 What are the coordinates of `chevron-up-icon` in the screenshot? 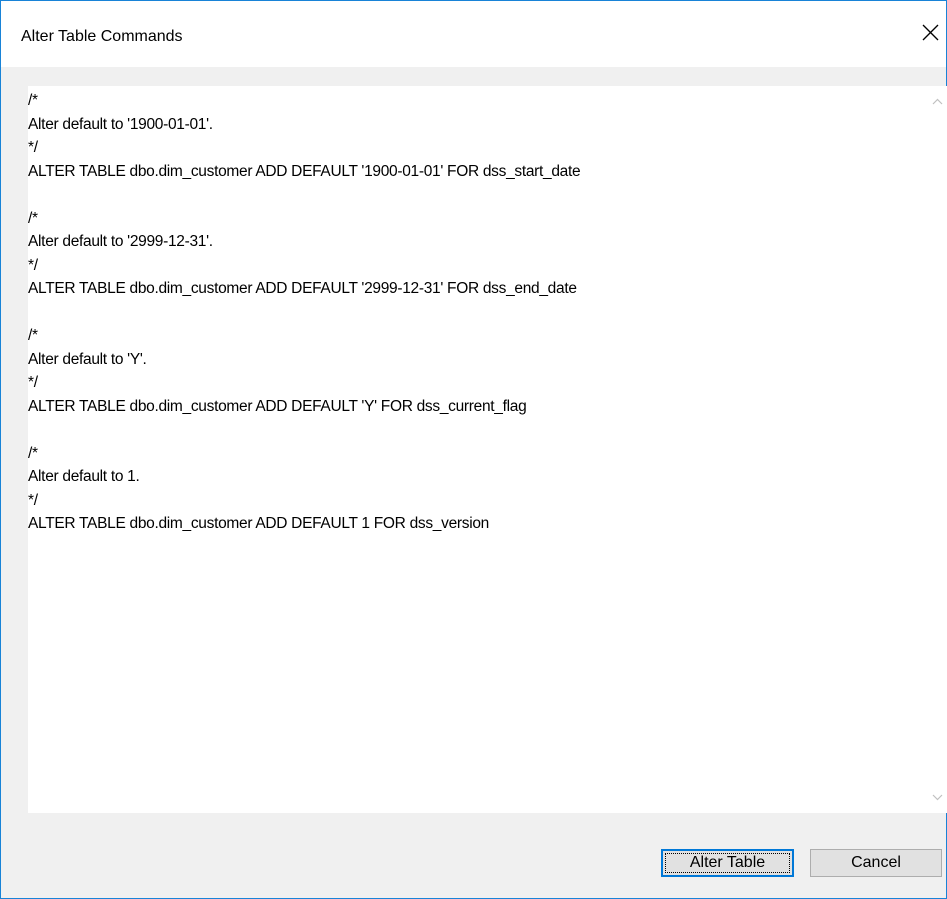 It's located at (937, 101).